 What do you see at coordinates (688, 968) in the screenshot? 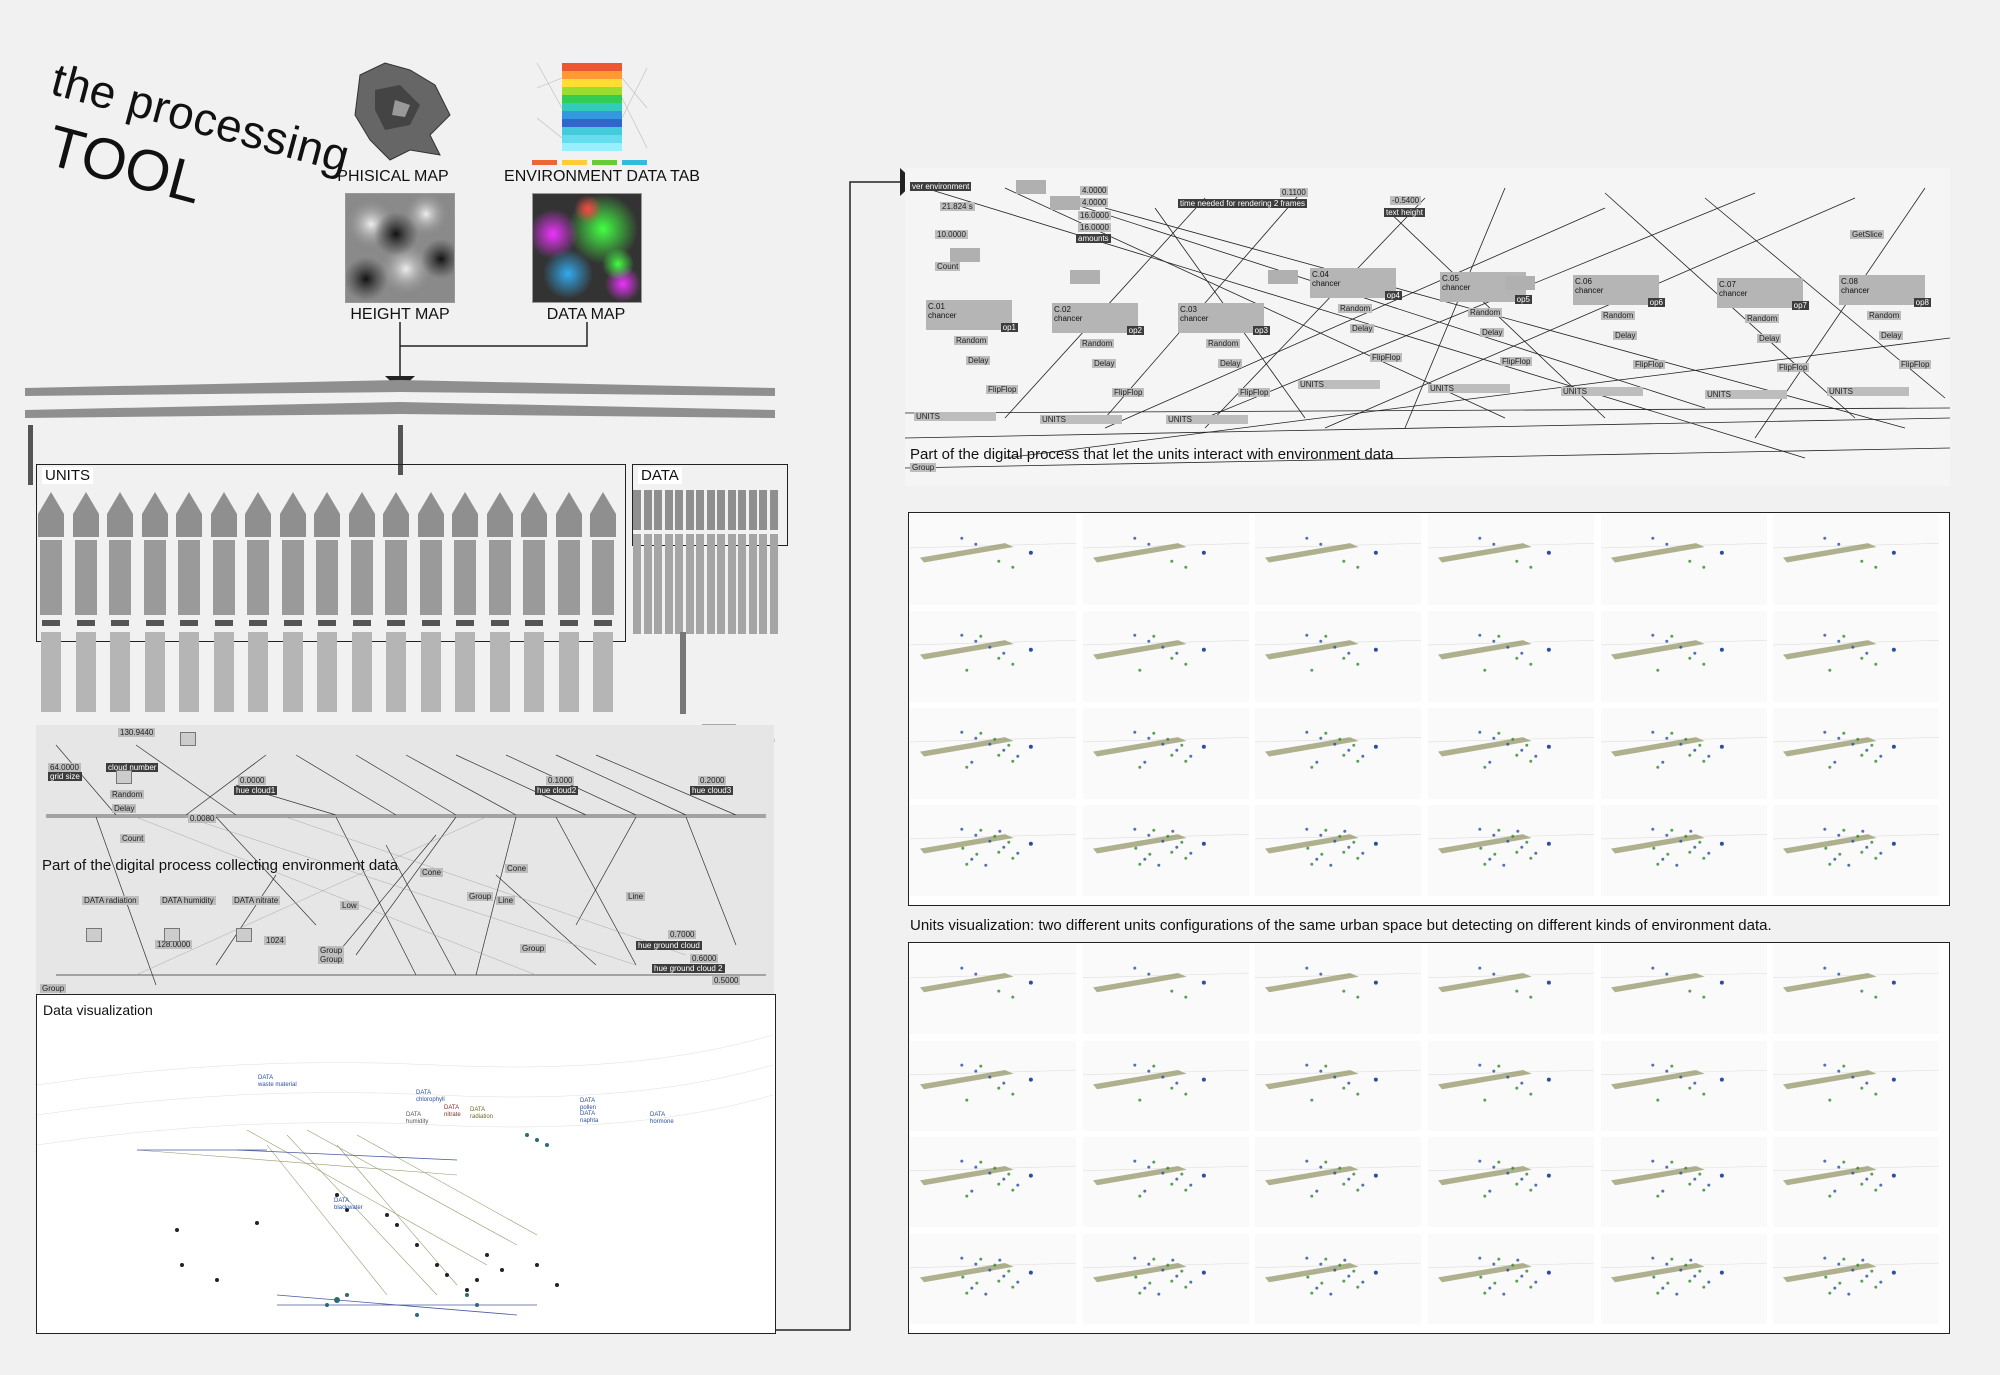
I see `patch-node: hue ground cloud 2` at bounding box center [688, 968].